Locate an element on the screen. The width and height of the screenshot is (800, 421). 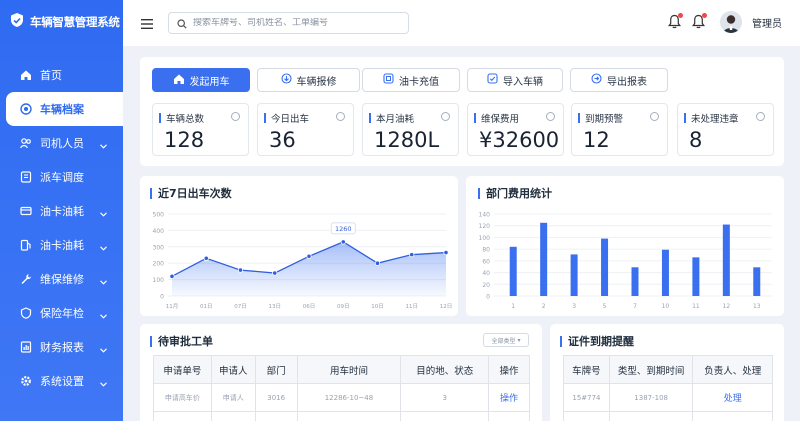
table-header-row: 申请单号 申请人 部门 用车时间 目的地、状态 操作 is located at coordinates (341, 369).